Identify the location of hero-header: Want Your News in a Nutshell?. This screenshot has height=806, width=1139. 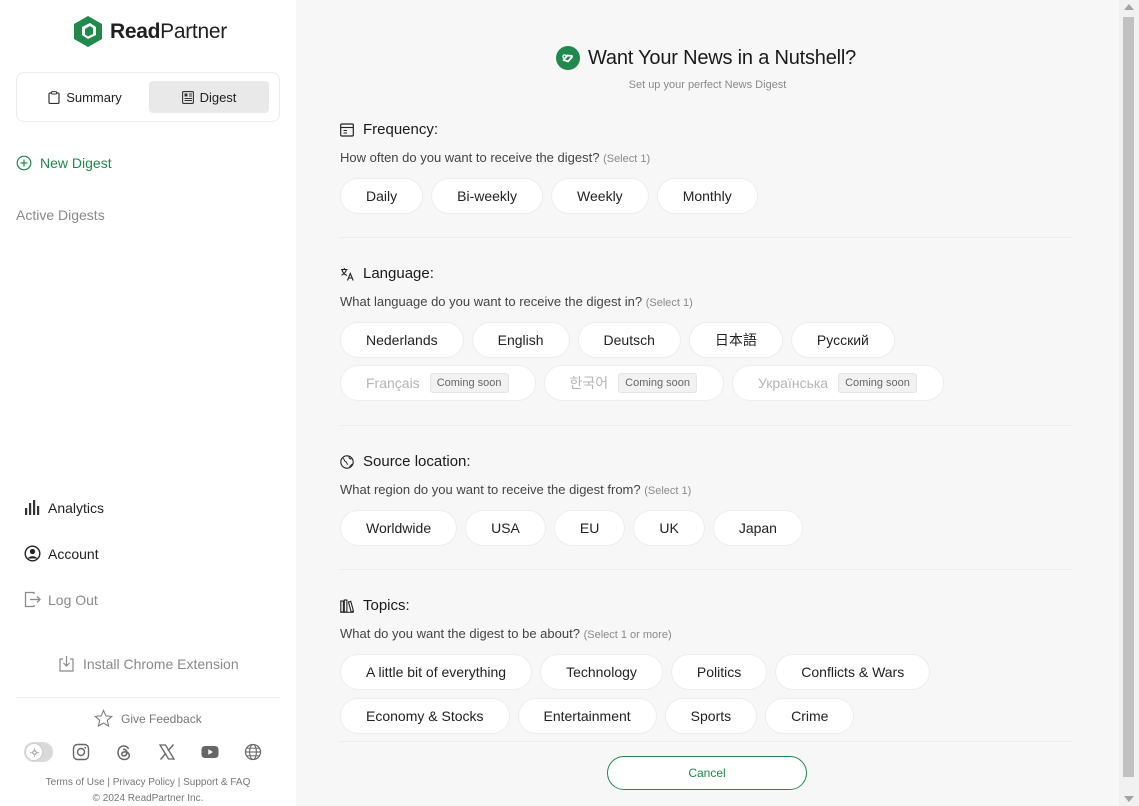
(706, 58).